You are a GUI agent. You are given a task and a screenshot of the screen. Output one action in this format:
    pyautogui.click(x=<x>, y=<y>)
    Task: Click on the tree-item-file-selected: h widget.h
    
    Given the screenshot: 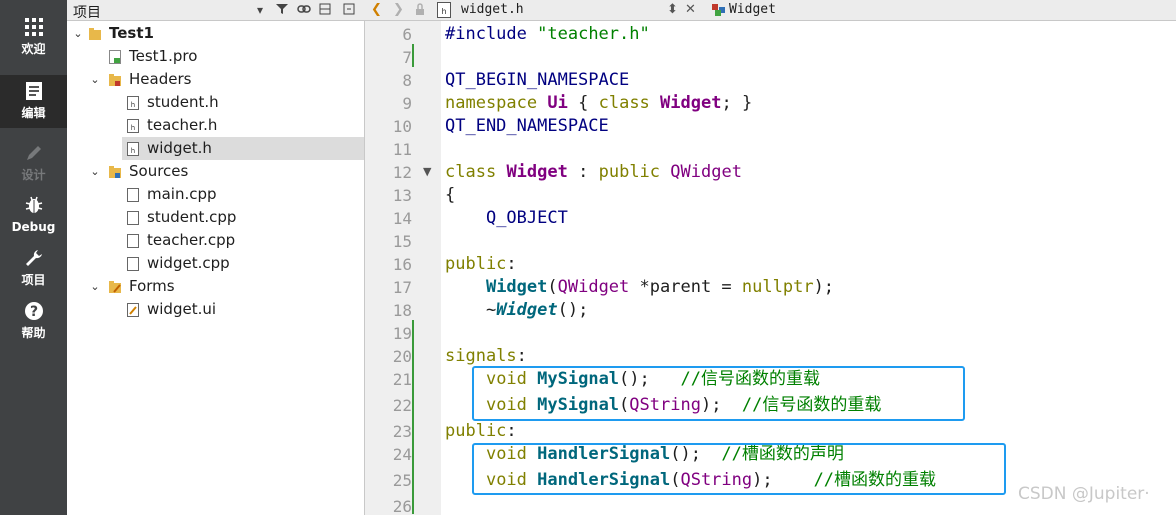 What is the action you would take?
    pyautogui.click(x=243, y=148)
    